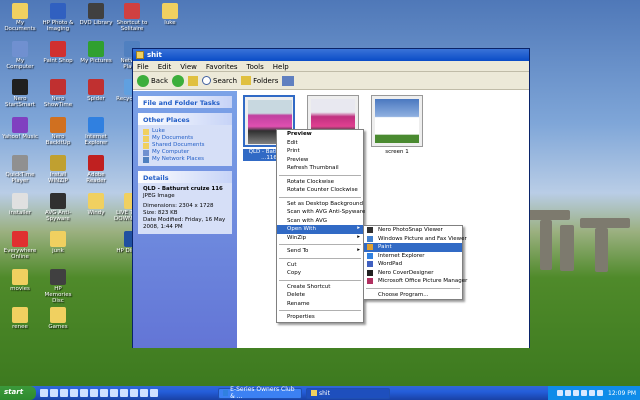  I want to click on back-button: Back, so click(152, 80).